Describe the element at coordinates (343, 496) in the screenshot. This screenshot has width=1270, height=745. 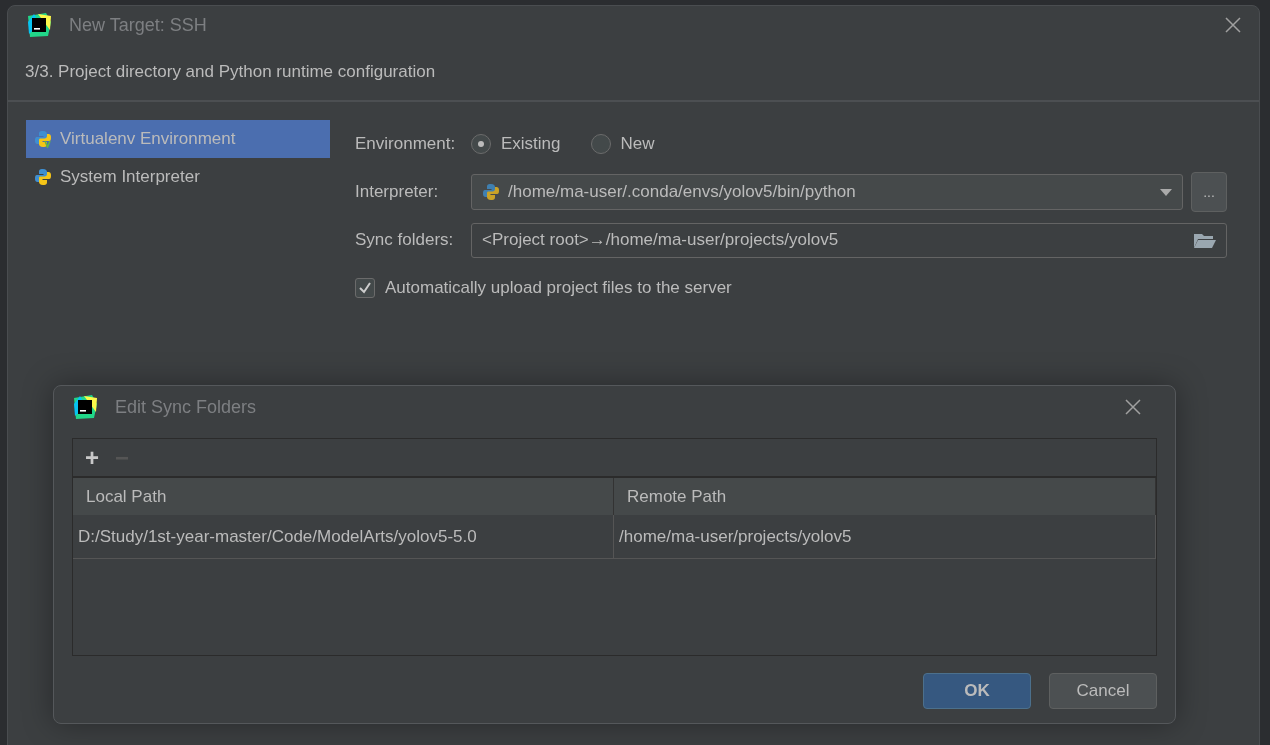
I see `column-header: Local Path` at that location.